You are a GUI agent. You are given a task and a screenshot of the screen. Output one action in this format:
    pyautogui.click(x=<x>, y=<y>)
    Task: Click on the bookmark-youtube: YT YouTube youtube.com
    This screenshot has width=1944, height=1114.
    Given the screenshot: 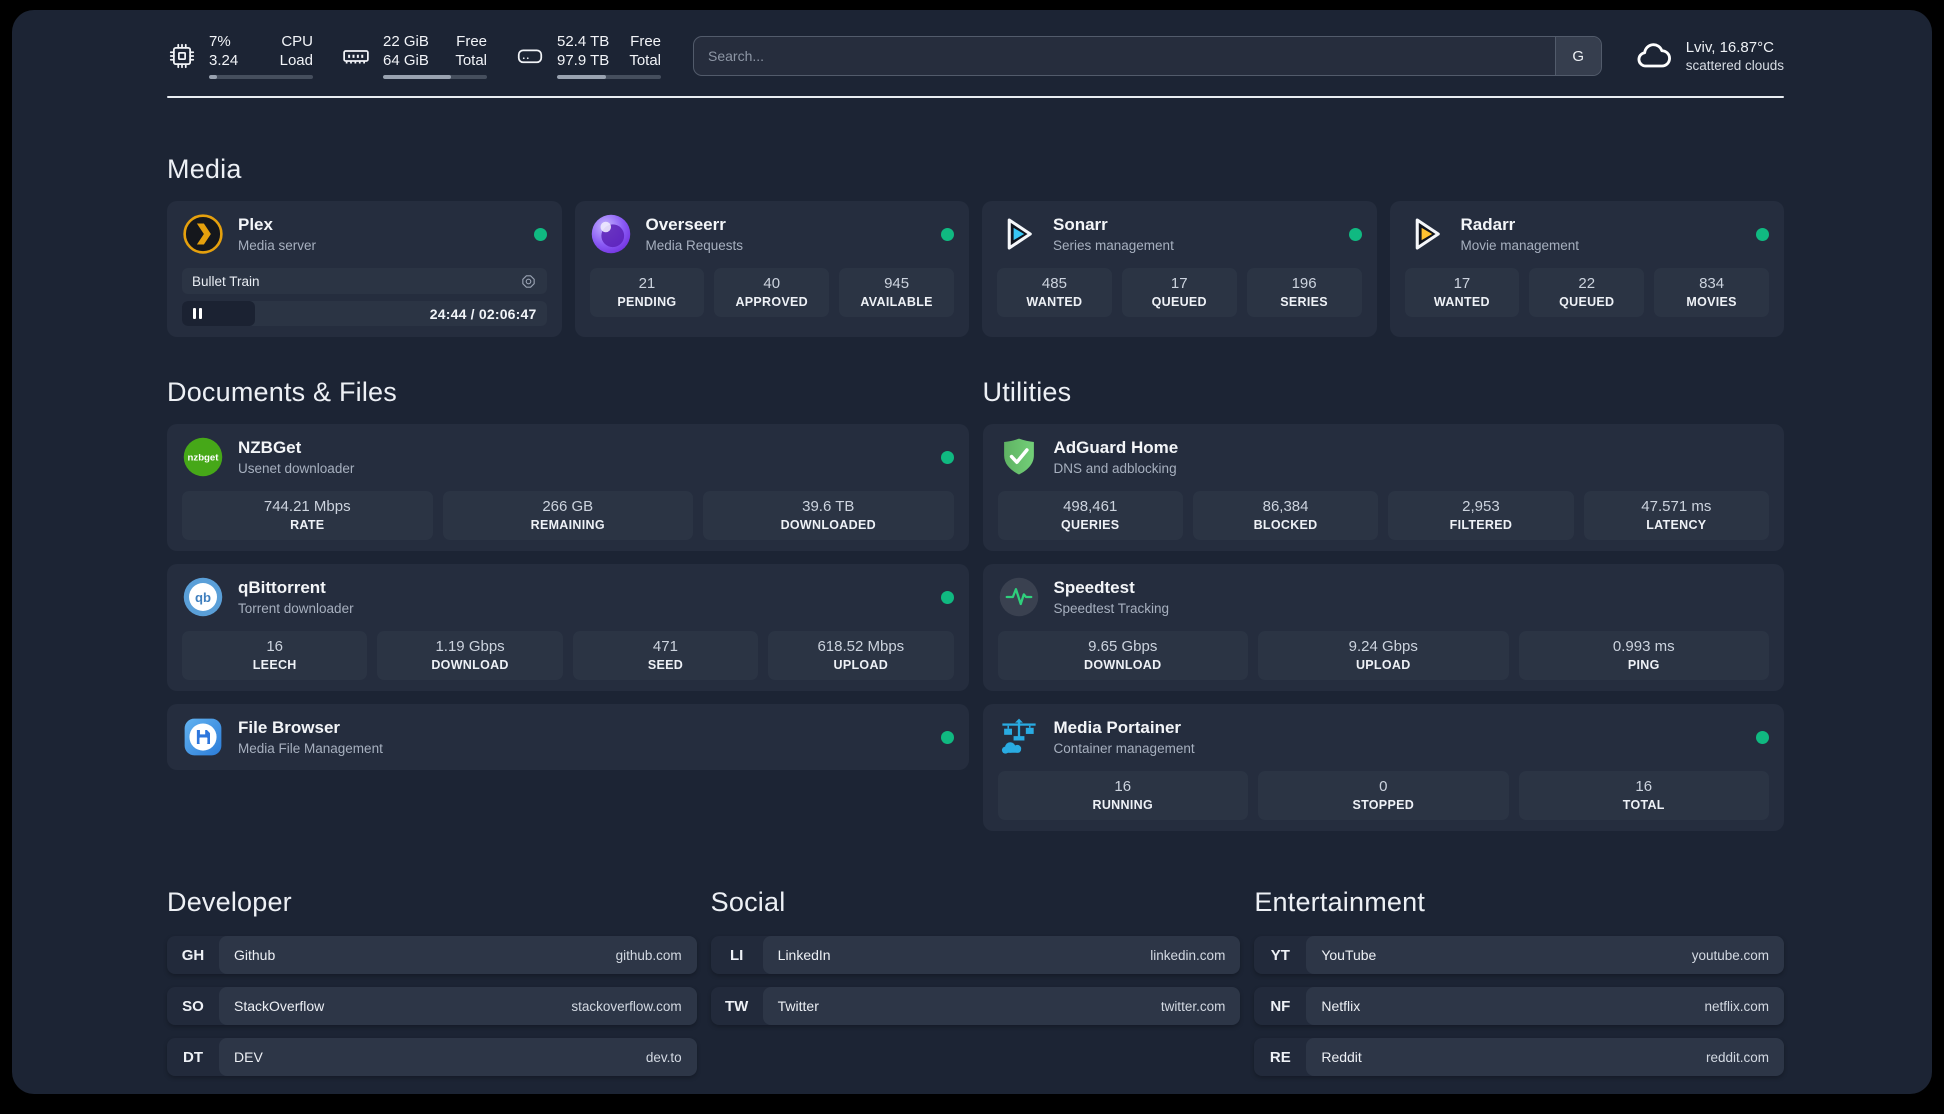 What is the action you would take?
    pyautogui.click(x=1519, y=955)
    